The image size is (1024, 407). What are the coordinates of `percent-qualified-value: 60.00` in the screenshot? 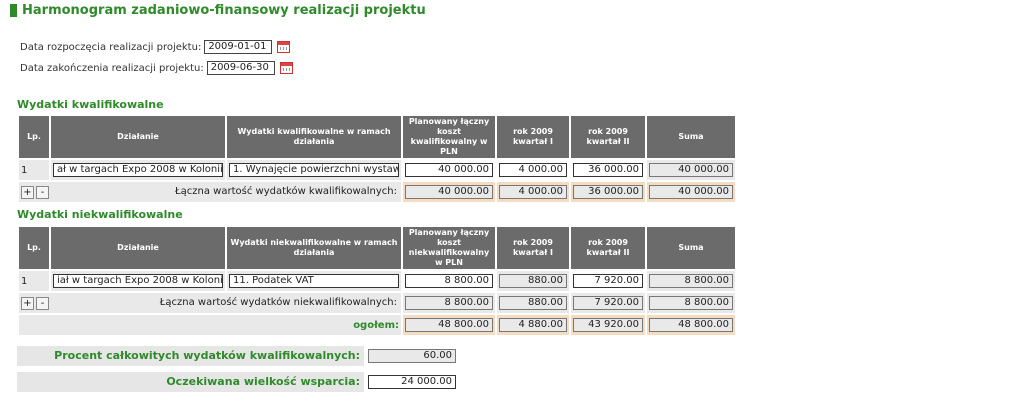 It's located at (412, 356).